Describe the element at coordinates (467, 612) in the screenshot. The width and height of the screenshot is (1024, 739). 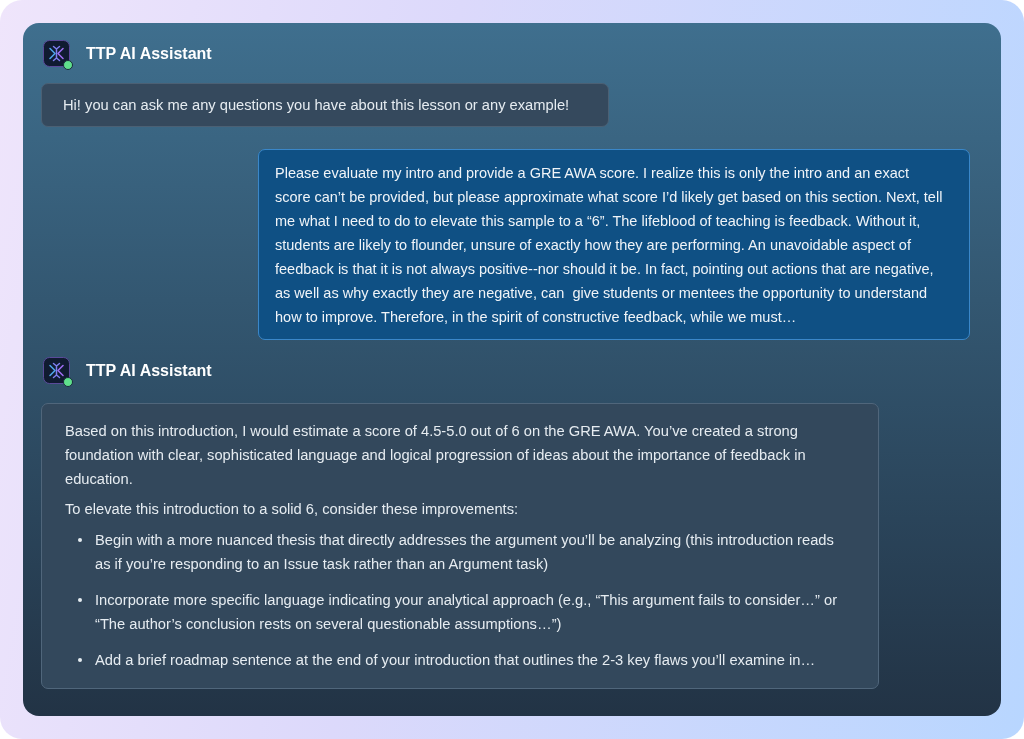
I see `list-item-text: Incorporate more specific language indicating your analytical approach (e.g., “This argument fails to consider…” or “The author’s conclusion rests on several questionable assumptions…”)` at that location.